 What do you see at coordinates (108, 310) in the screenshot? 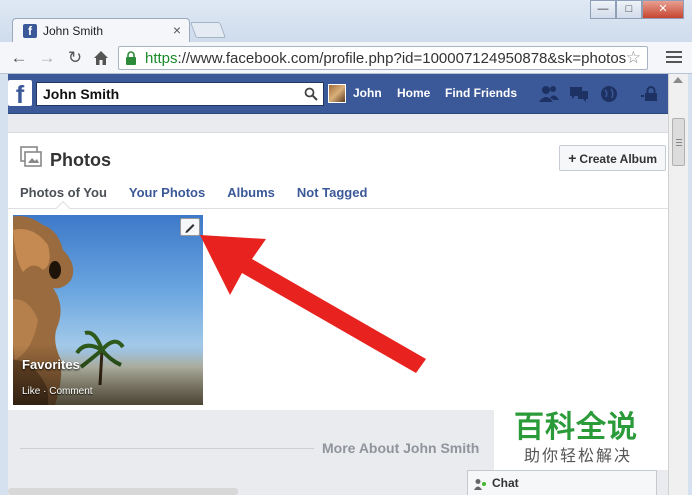
I see `album-thumbnail: Favorites Like · Comment` at bounding box center [108, 310].